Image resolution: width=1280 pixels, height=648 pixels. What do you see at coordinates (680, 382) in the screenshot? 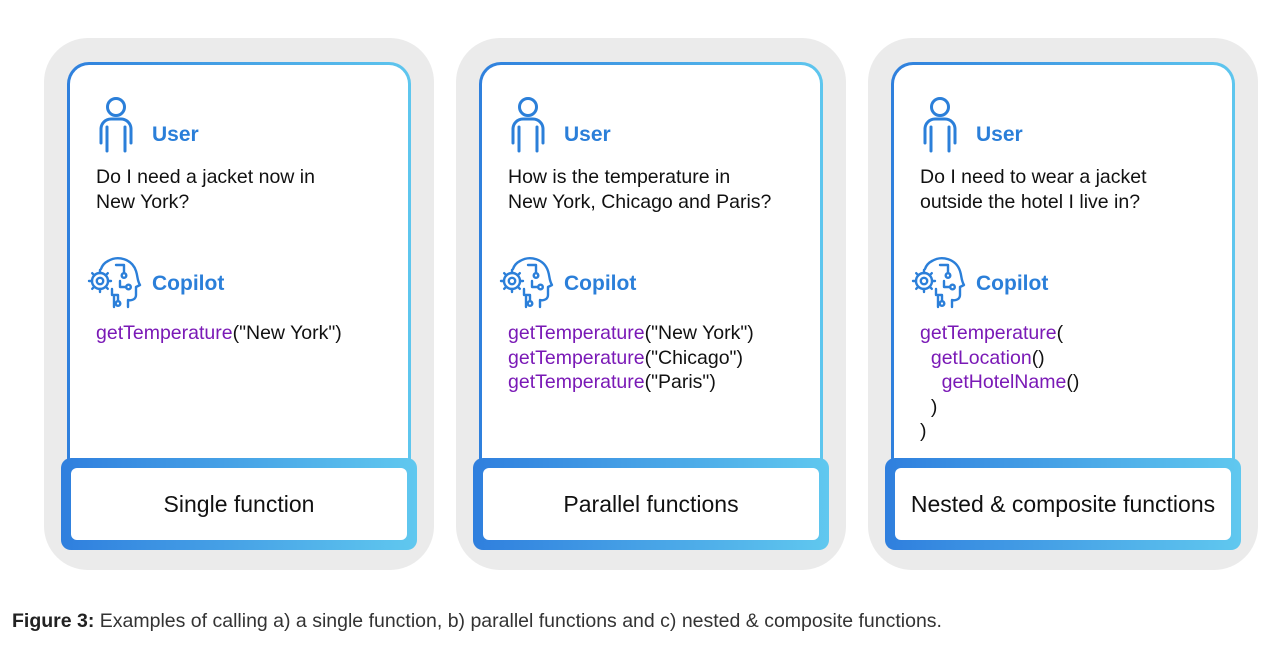
I see `function-args: ("Paris")` at bounding box center [680, 382].